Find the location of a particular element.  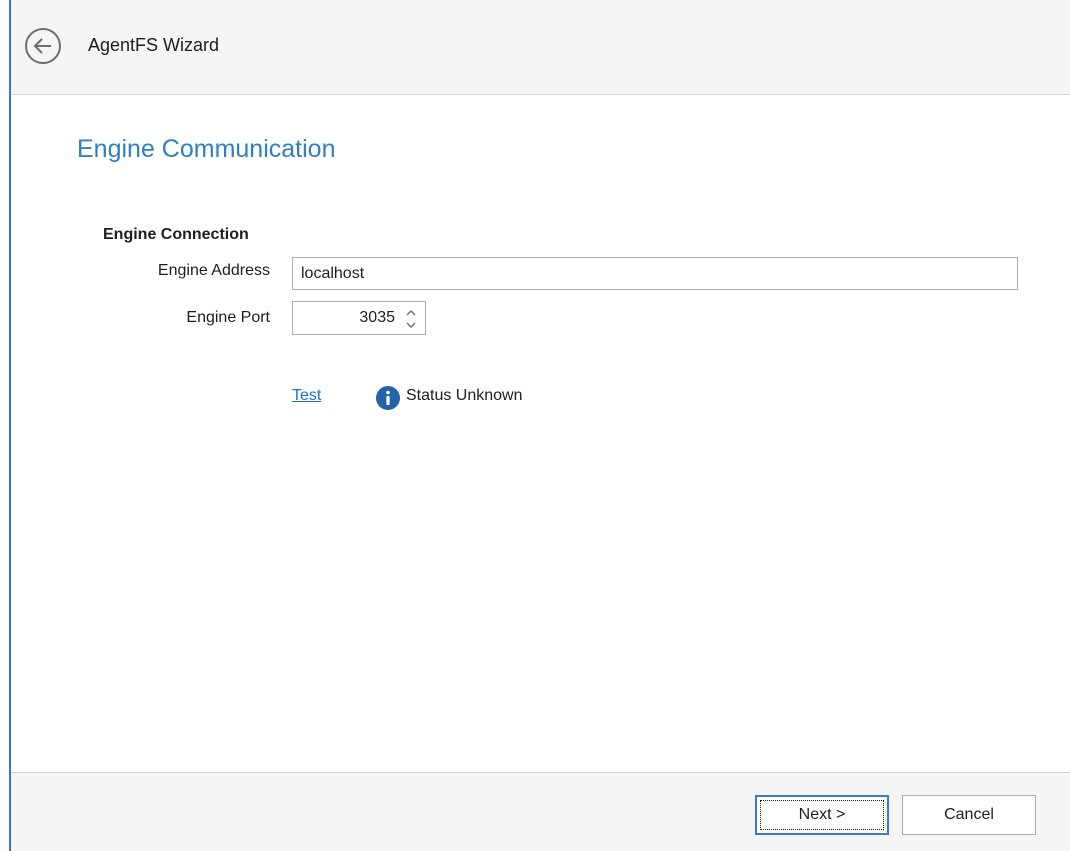

engine-port-spinner: 3035 is located at coordinates (359, 318).